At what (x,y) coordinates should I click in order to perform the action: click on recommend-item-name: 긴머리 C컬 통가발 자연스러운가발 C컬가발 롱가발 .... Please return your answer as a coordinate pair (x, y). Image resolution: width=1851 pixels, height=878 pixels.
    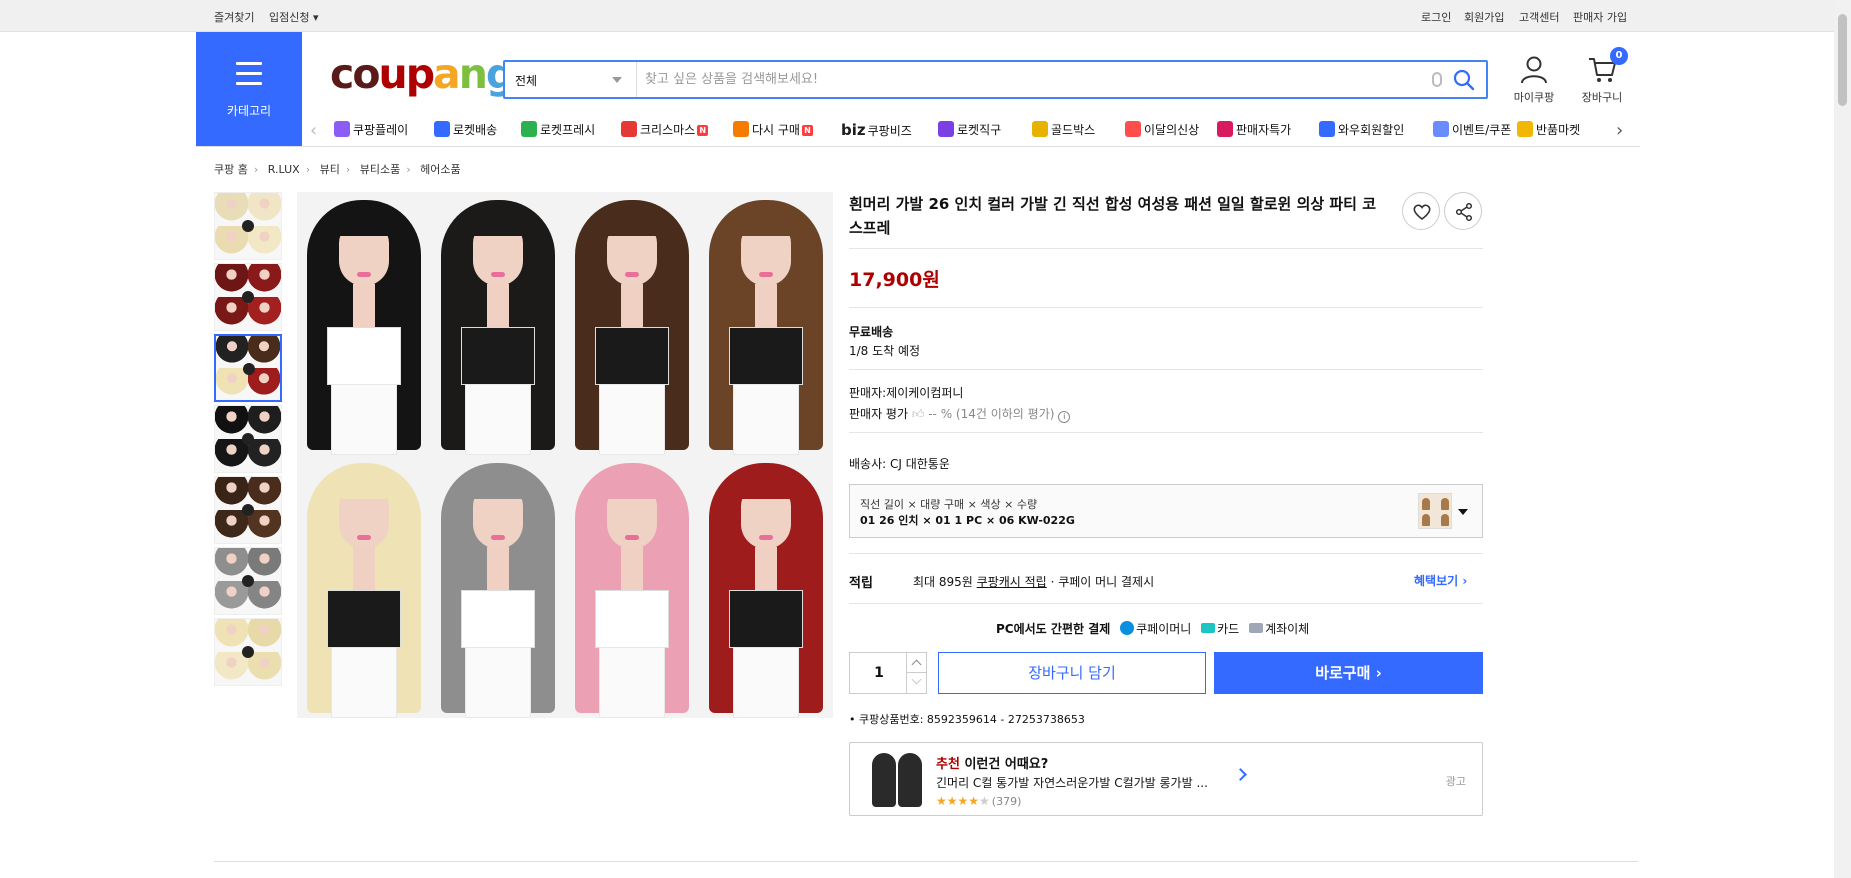
    Looking at the image, I should click on (1081, 782).